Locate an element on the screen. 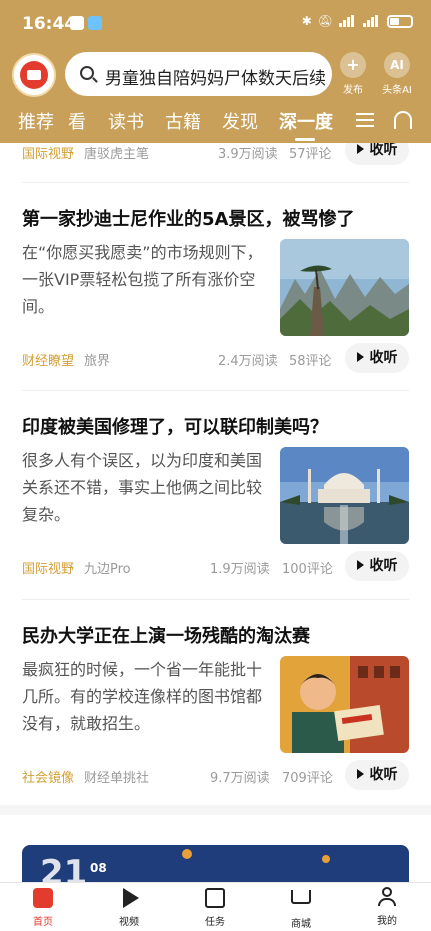  article-source: 财经单挑社 is located at coordinates (116, 776).